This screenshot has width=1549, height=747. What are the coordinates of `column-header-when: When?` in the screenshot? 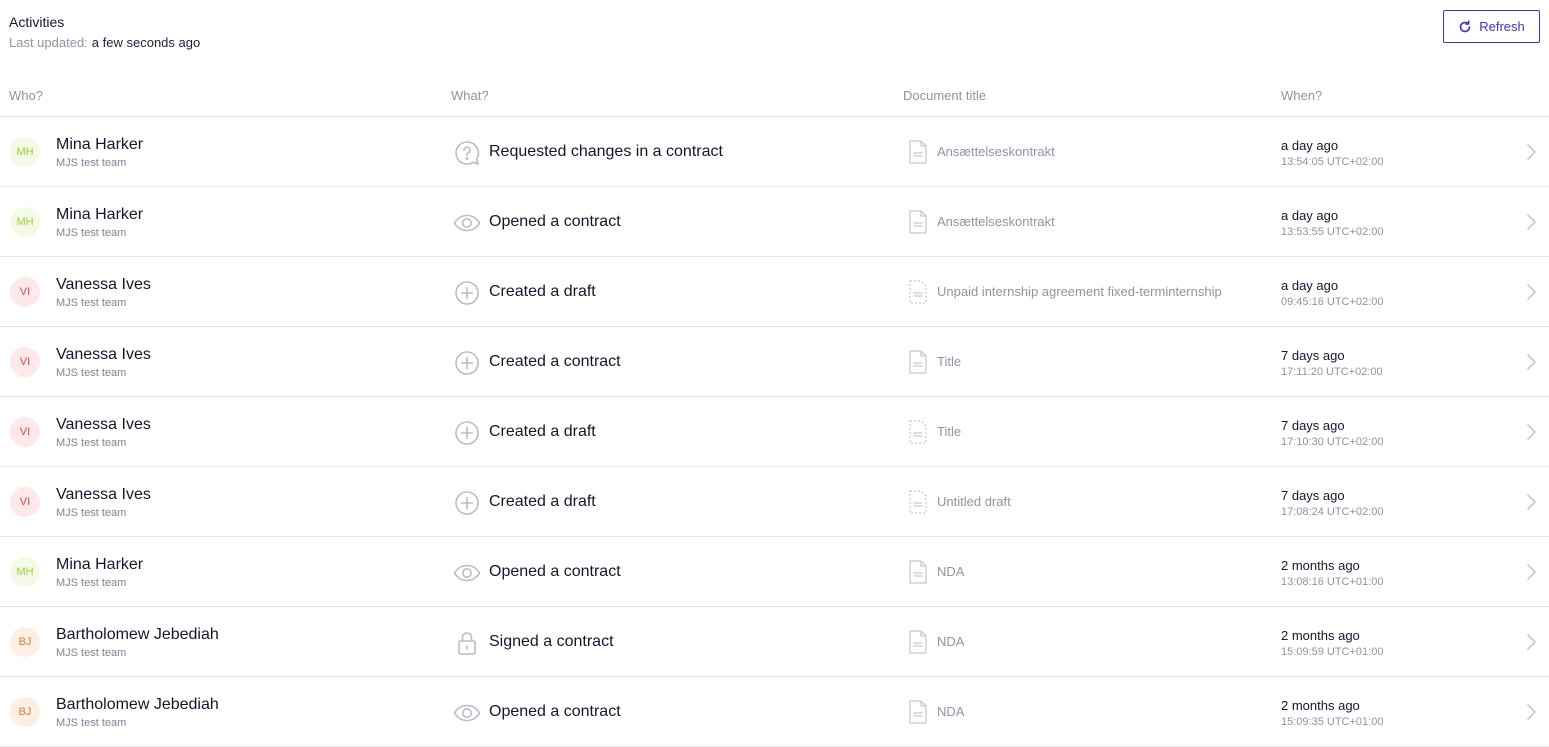 It's located at (1302, 95).